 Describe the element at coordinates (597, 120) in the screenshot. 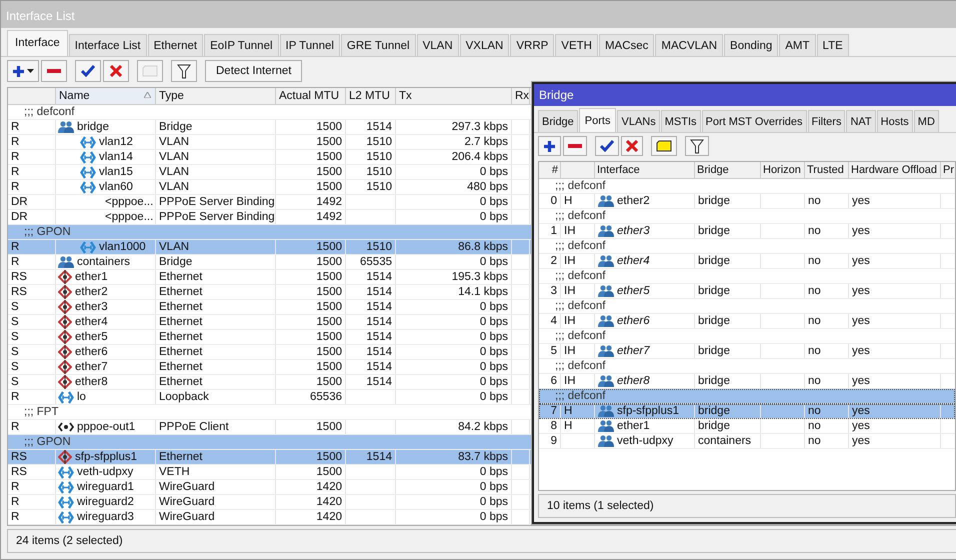

I see `tab: Ports` at that location.